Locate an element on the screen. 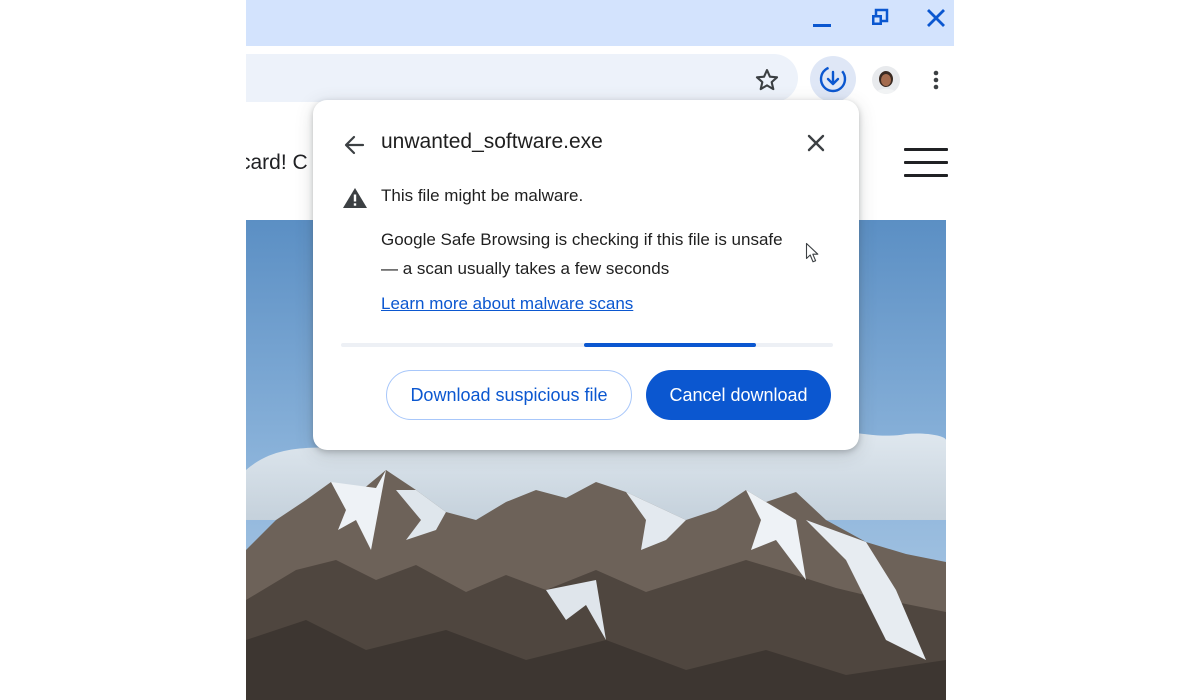 The height and width of the screenshot is (700, 1200). download-suspicious-file-button: Download suspicious file is located at coordinates (509, 395).